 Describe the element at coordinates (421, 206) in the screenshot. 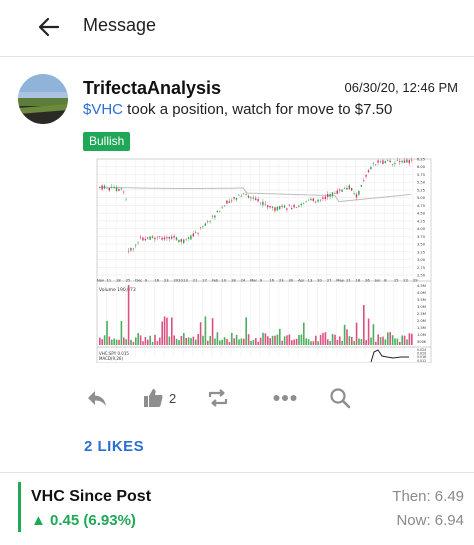

I see `price-tick-label: 4.75` at that location.